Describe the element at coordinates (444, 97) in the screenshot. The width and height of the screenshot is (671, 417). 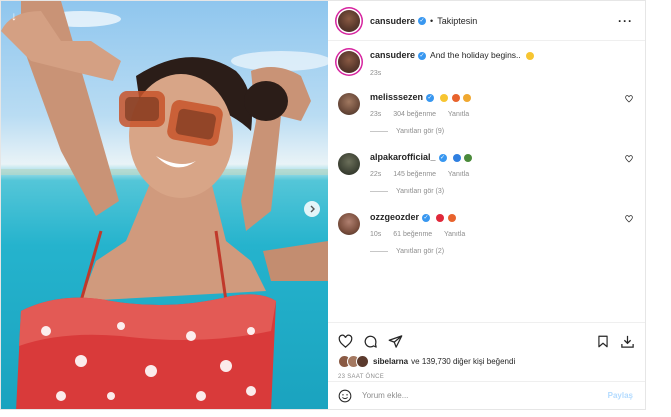
I see `star-struck-emoji-icon` at that location.